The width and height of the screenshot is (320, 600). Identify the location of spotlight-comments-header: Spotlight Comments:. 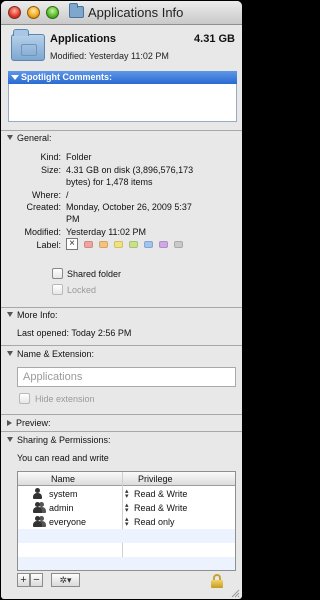
(122, 77).